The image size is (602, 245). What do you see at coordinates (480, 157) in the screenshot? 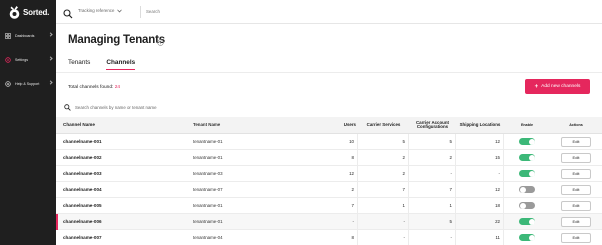
I see `shipping-locations-cell: 15` at bounding box center [480, 157].